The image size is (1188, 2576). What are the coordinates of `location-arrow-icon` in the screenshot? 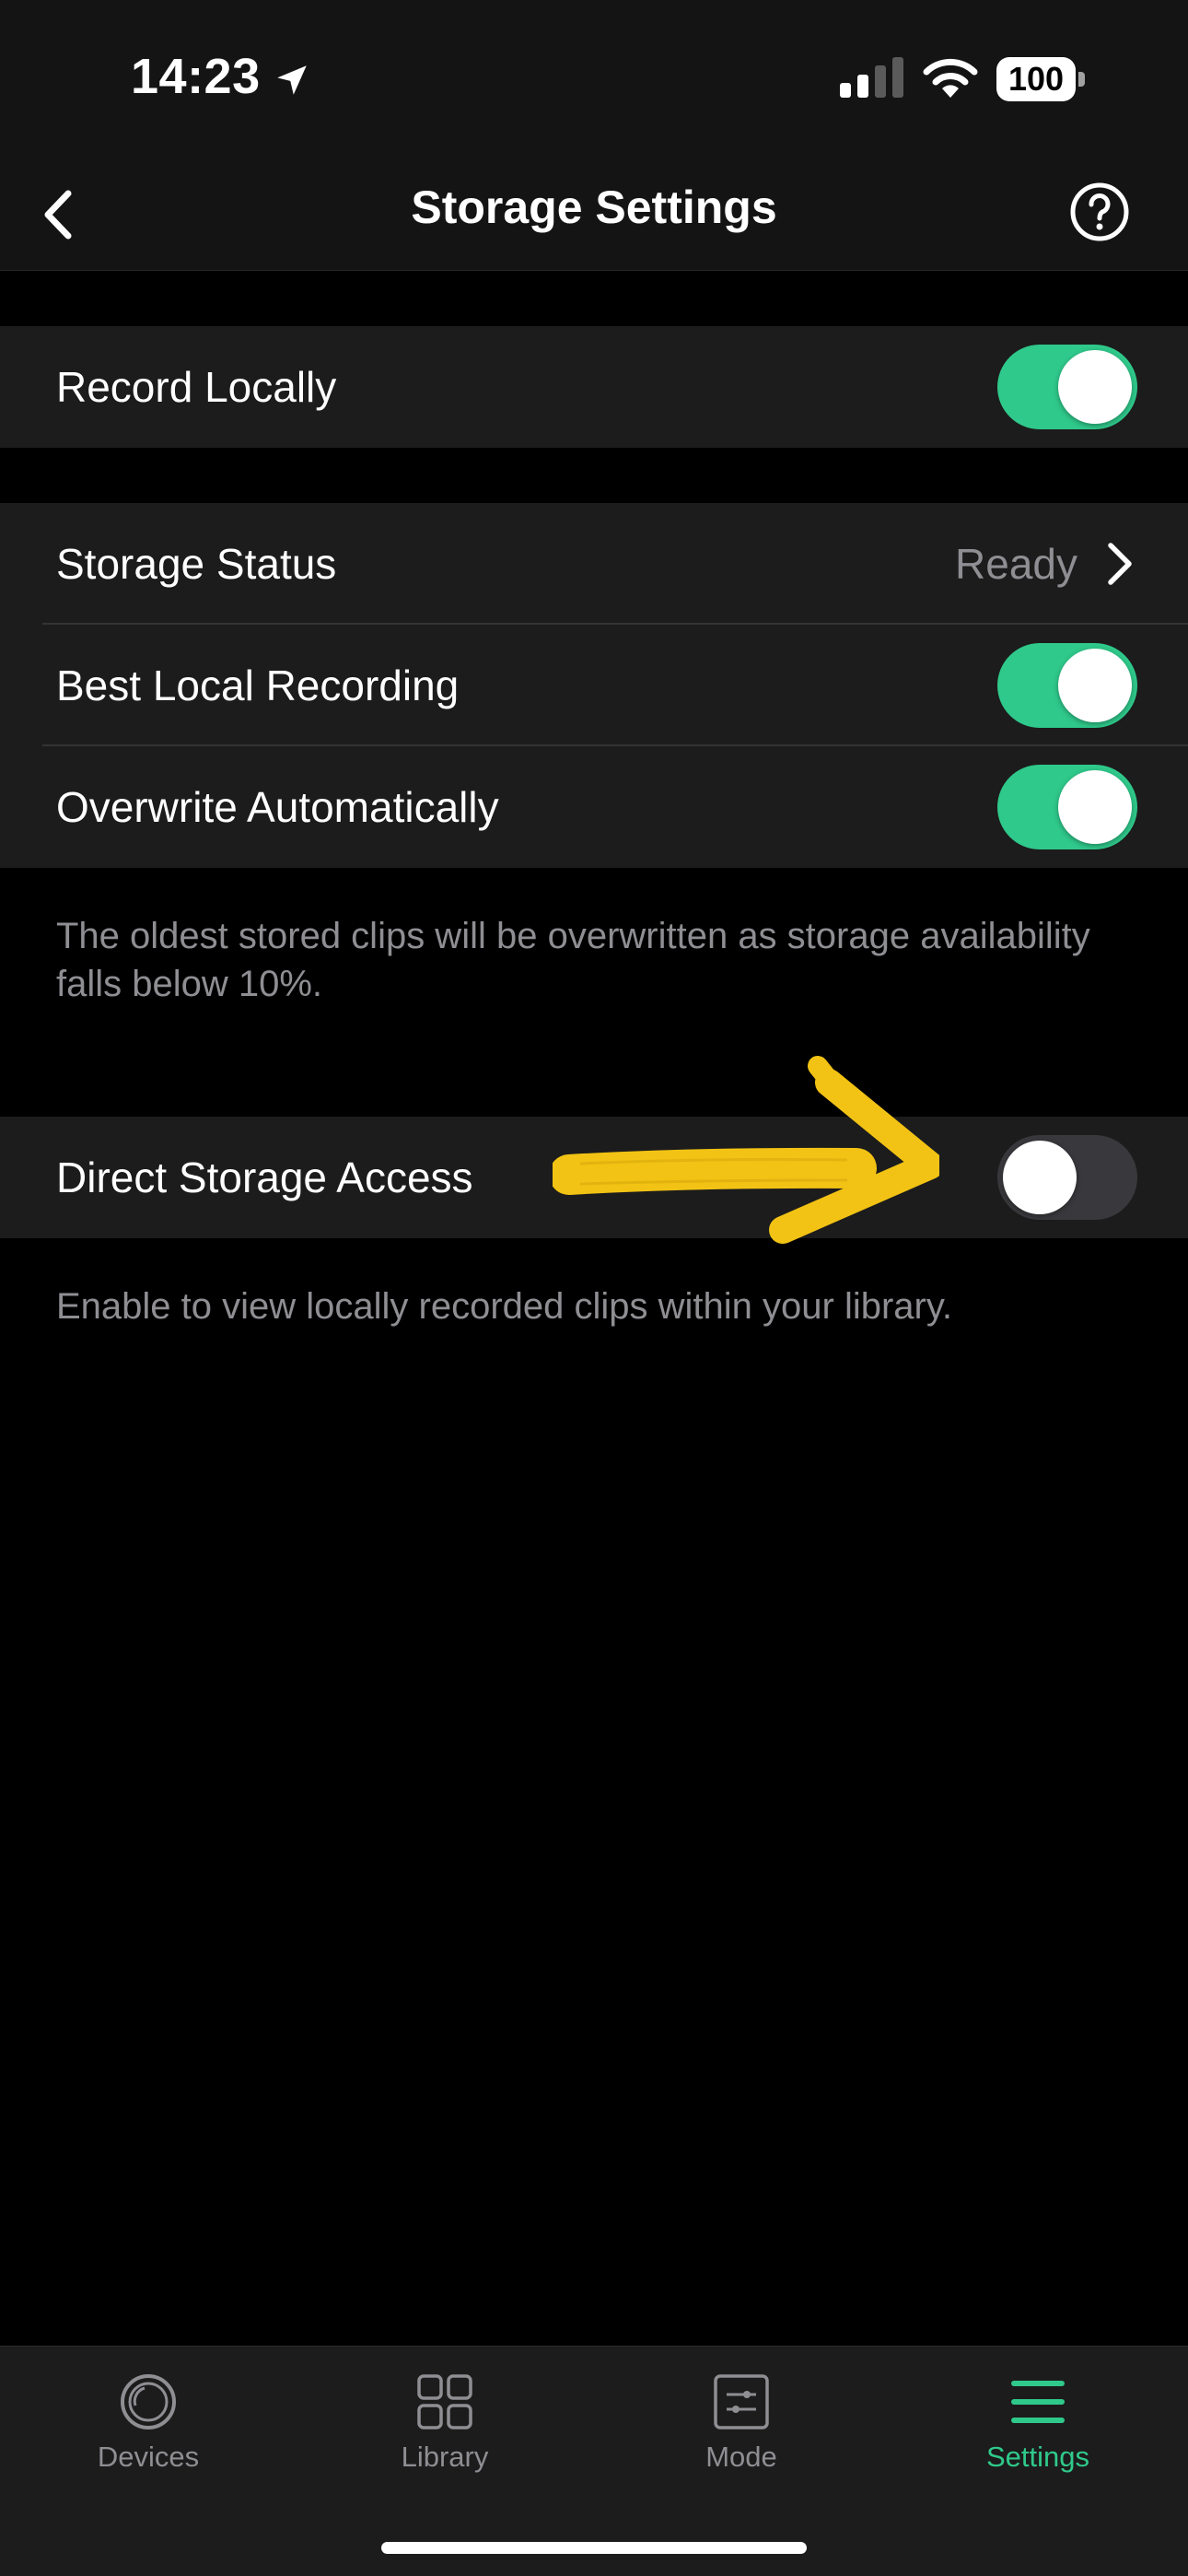 It's located at (292, 80).